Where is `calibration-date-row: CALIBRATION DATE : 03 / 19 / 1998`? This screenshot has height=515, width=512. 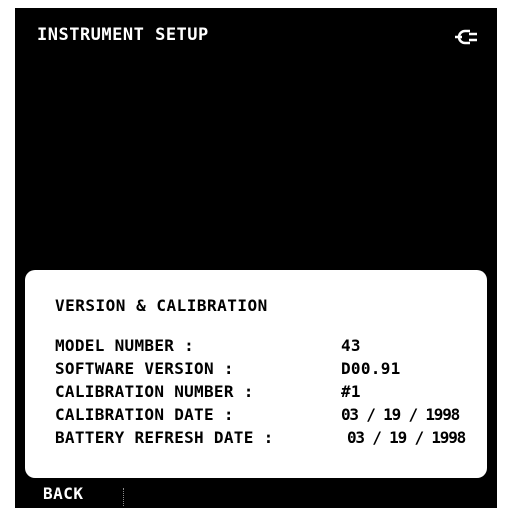
calibration-date-row: CALIBRATION DATE : 03 / 19 / 1998 is located at coordinates (270, 416).